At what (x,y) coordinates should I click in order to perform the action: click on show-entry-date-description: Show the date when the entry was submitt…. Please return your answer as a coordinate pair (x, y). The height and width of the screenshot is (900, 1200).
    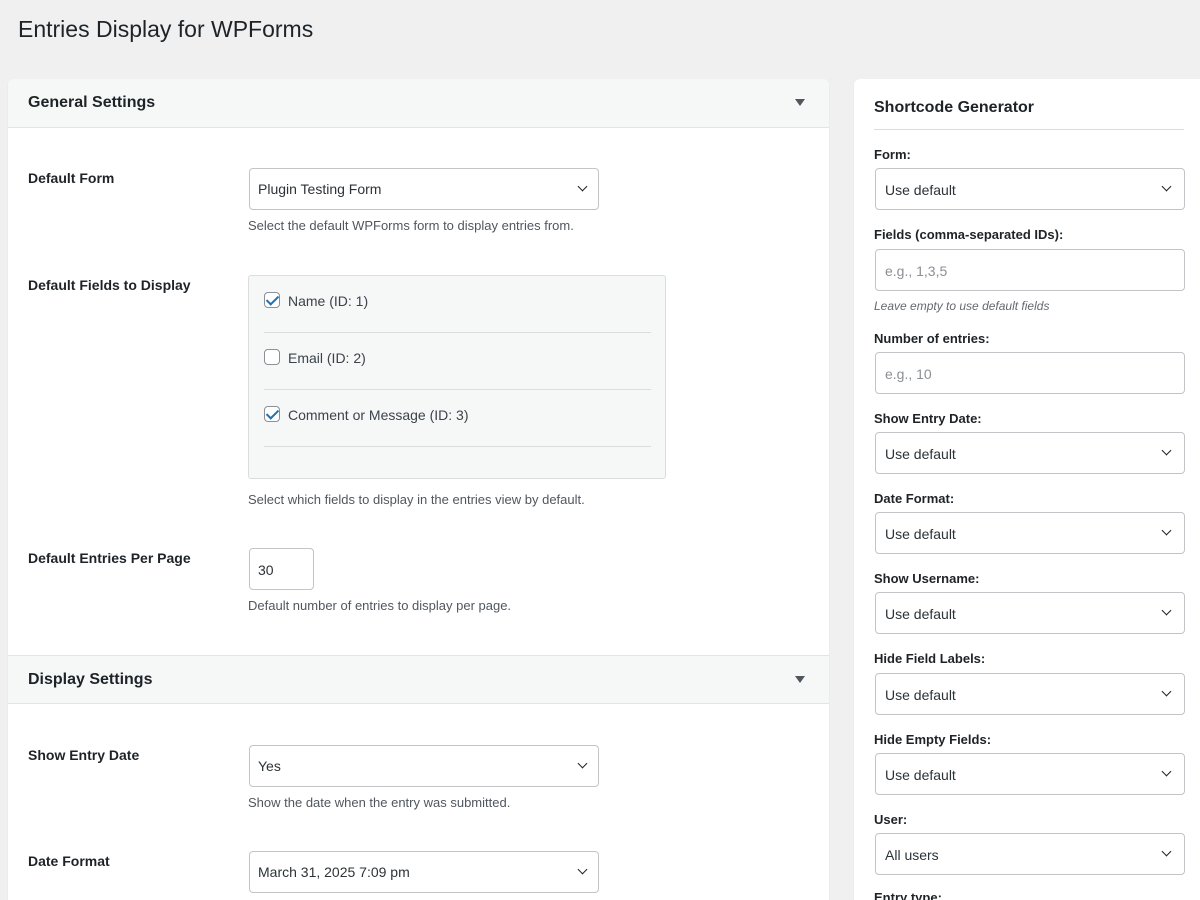
    Looking at the image, I should click on (379, 802).